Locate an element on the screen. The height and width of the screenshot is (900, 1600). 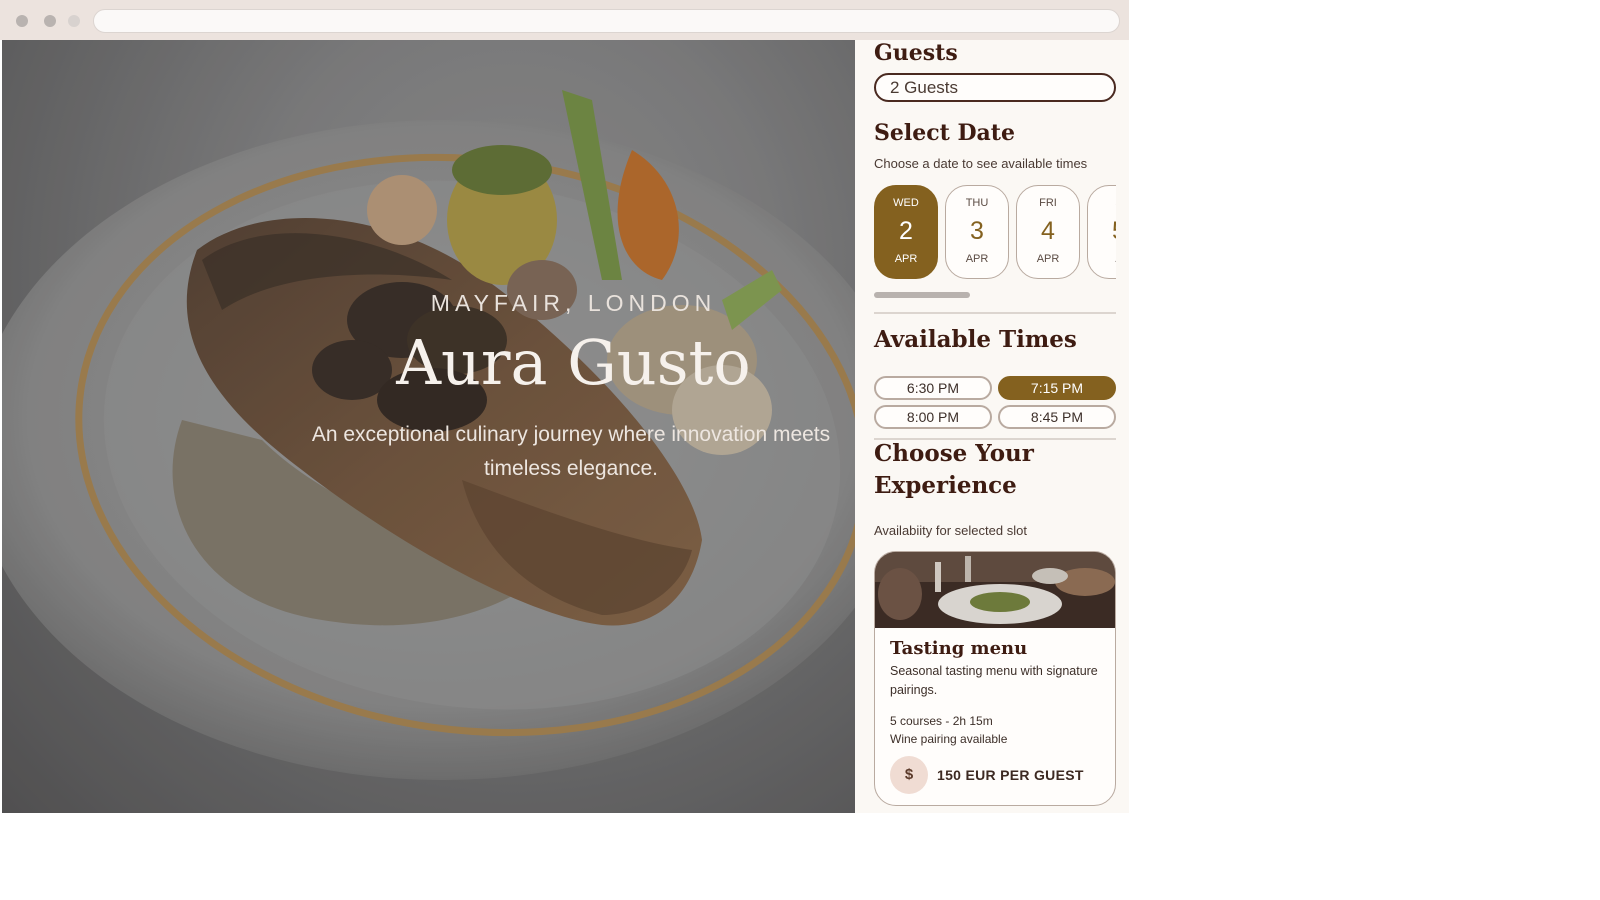
title-bar is located at coordinates (564, 20).